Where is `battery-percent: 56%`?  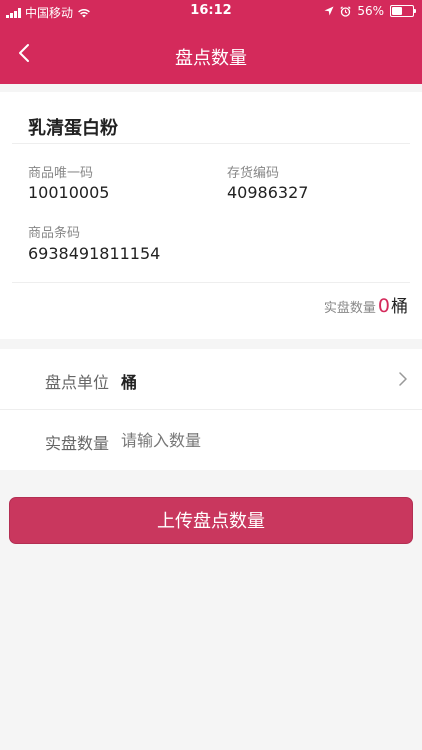 battery-percent: 56% is located at coordinates (370, 11).